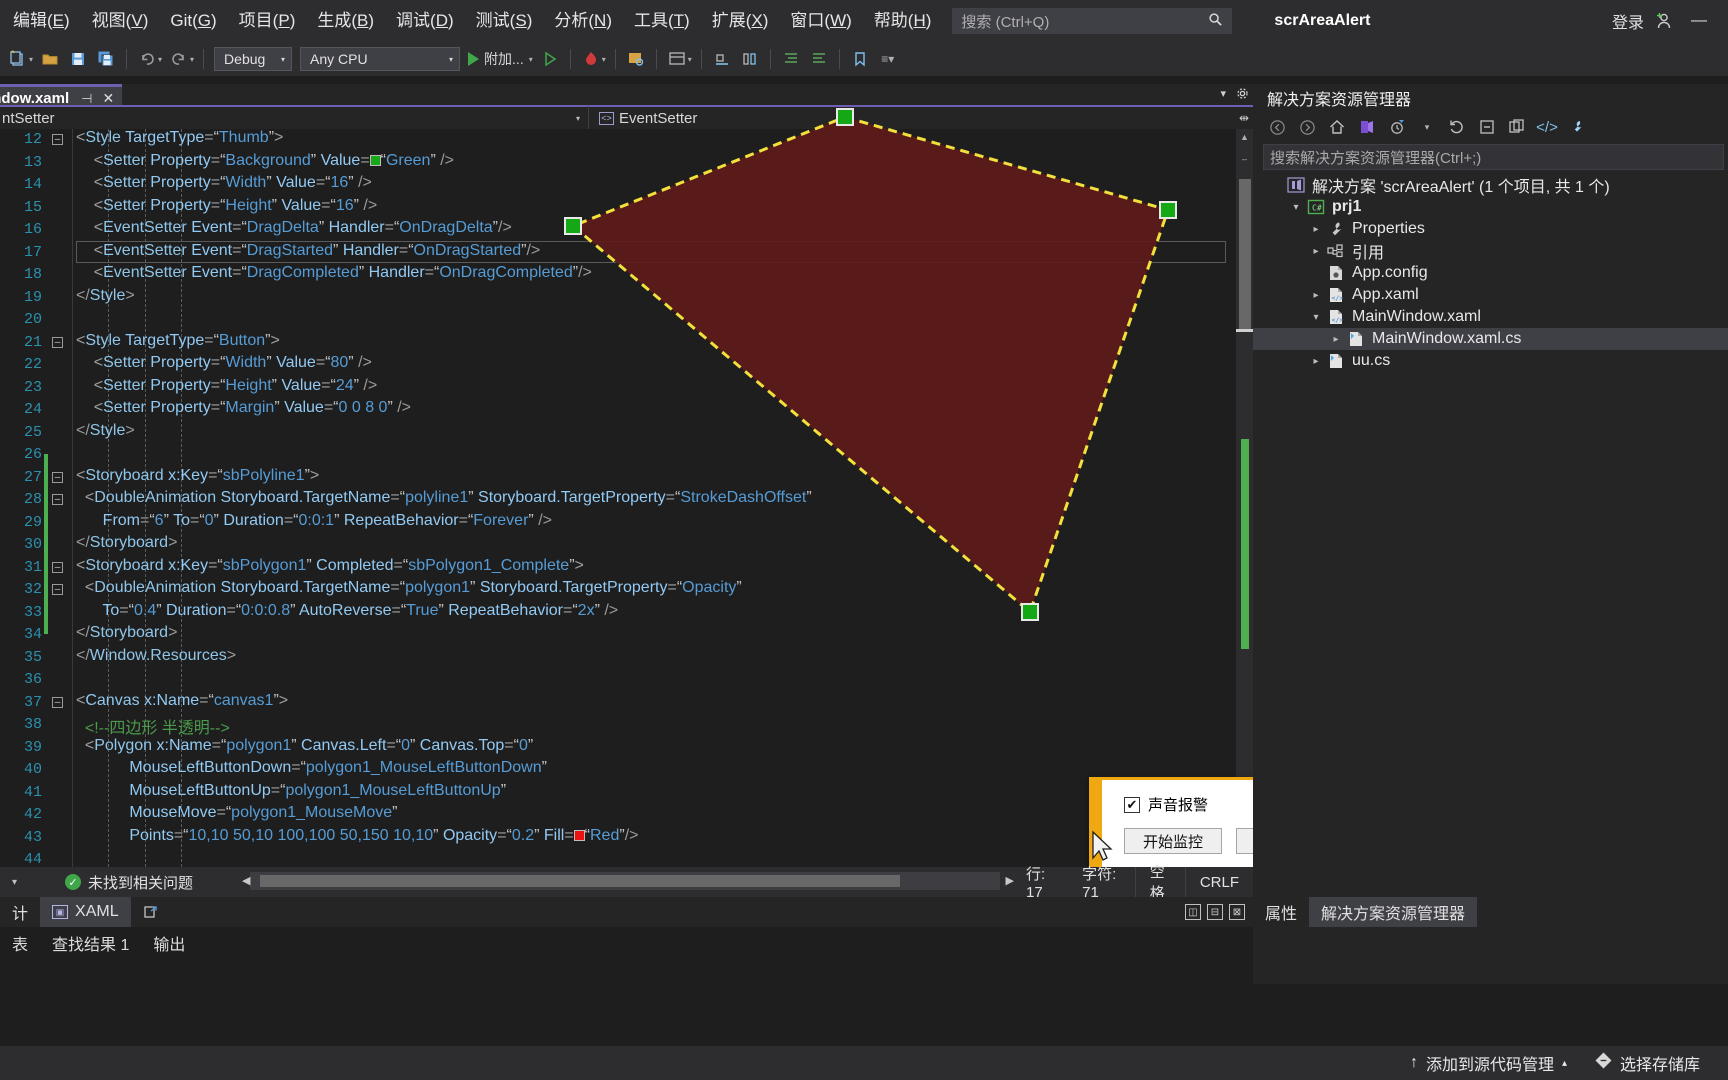 This screenshot has height=1080, width=1728. Describe the element at coordinates (1490, 317) in the screenshot. I see `tree-item-6: ▾ </> MainWindow.xaml` at that location.